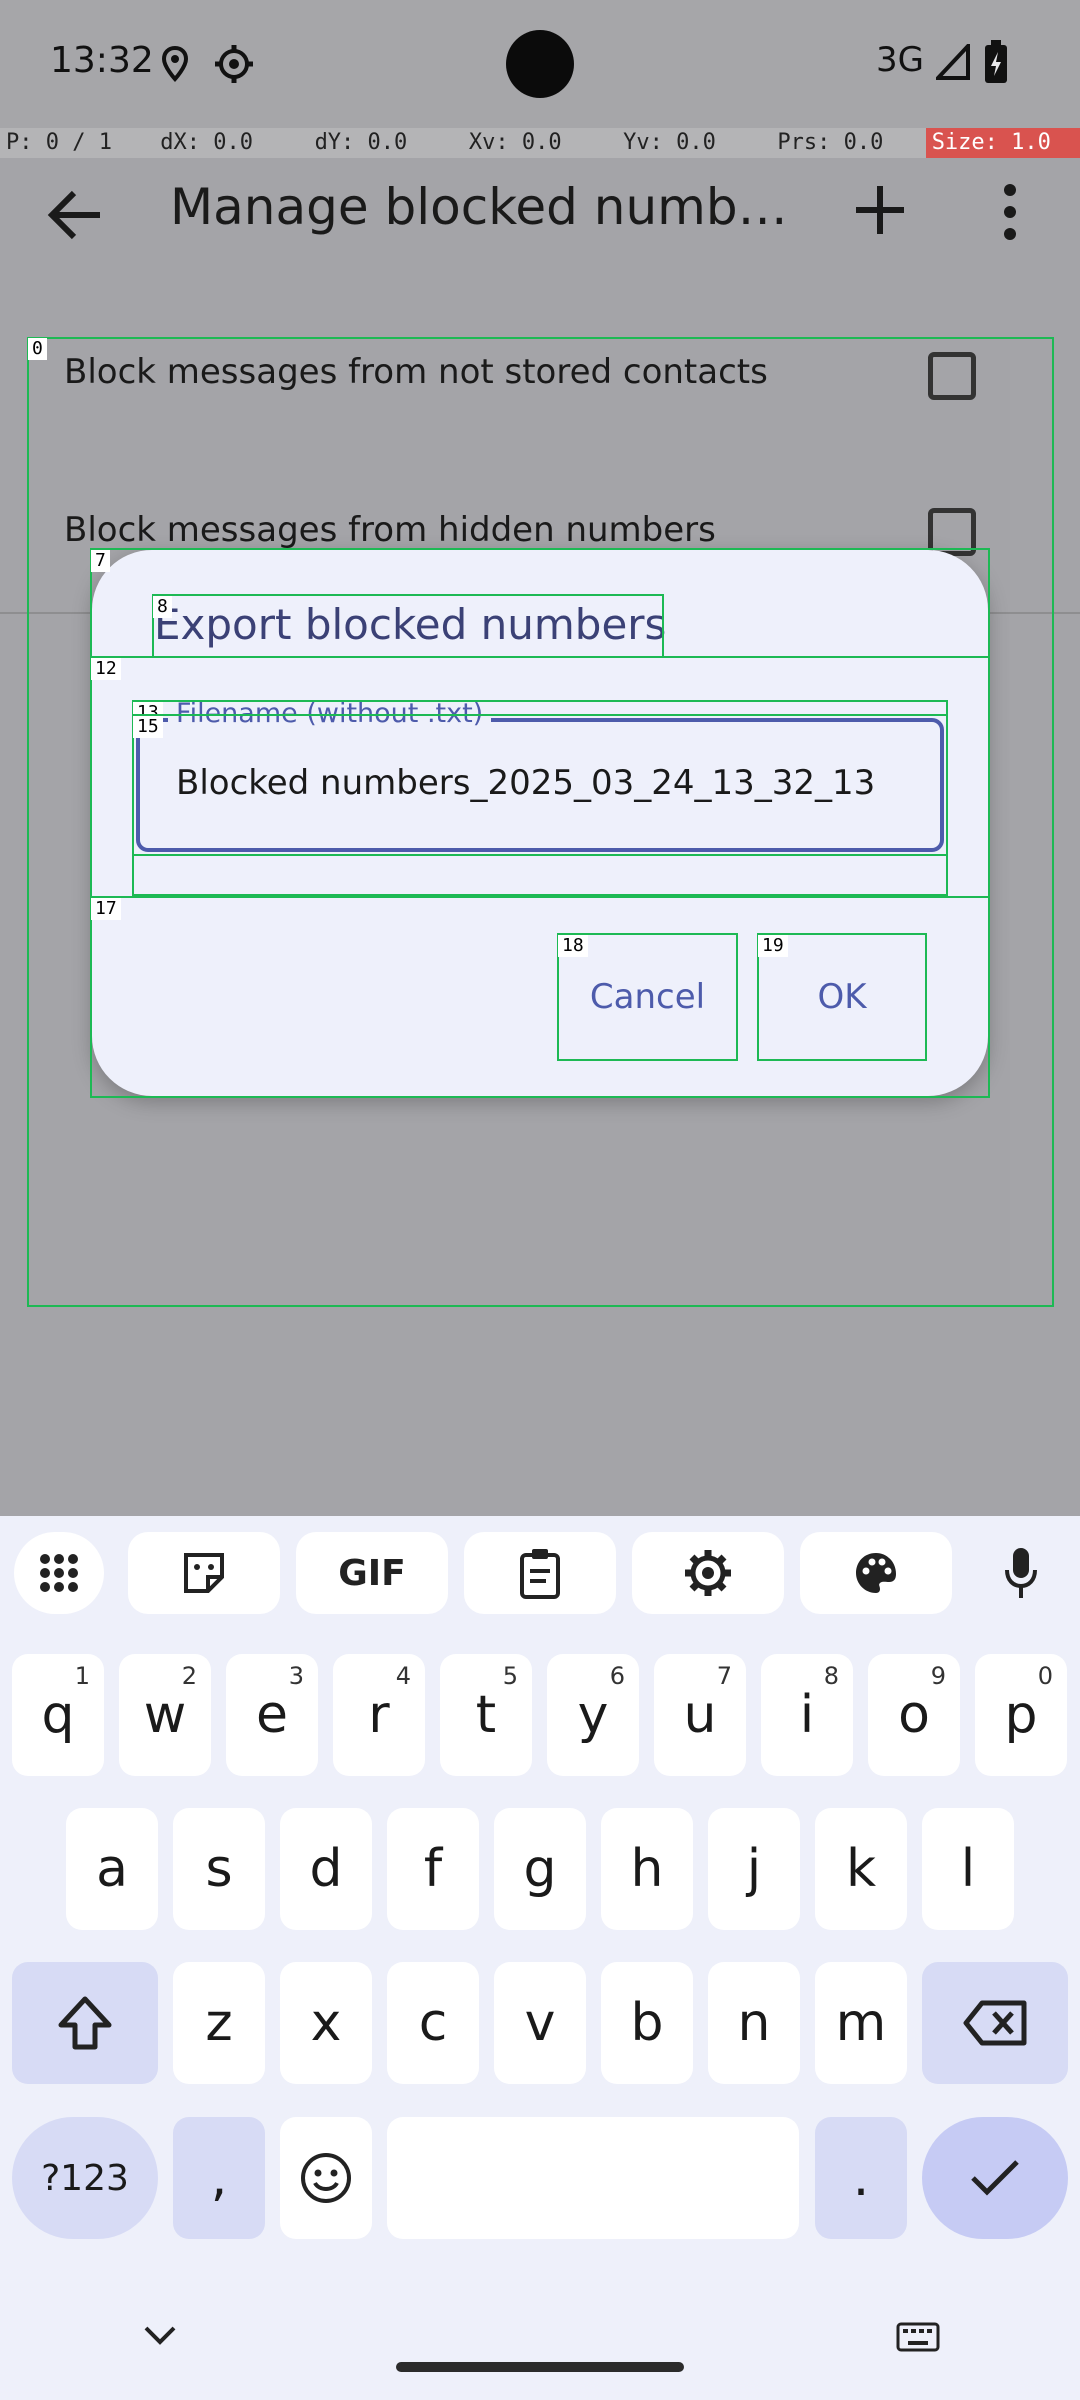 Image resolution: width=1080 pixels, height=2400 pixels. I want to click on apps-grid-icon, so click(59, 1573).